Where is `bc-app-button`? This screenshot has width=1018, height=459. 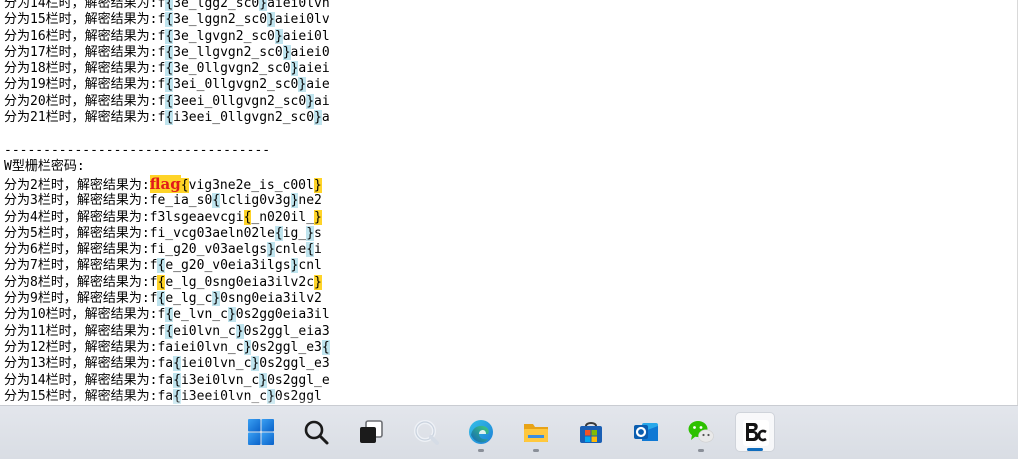
bc-app-button is located at coordinates (755, 432).